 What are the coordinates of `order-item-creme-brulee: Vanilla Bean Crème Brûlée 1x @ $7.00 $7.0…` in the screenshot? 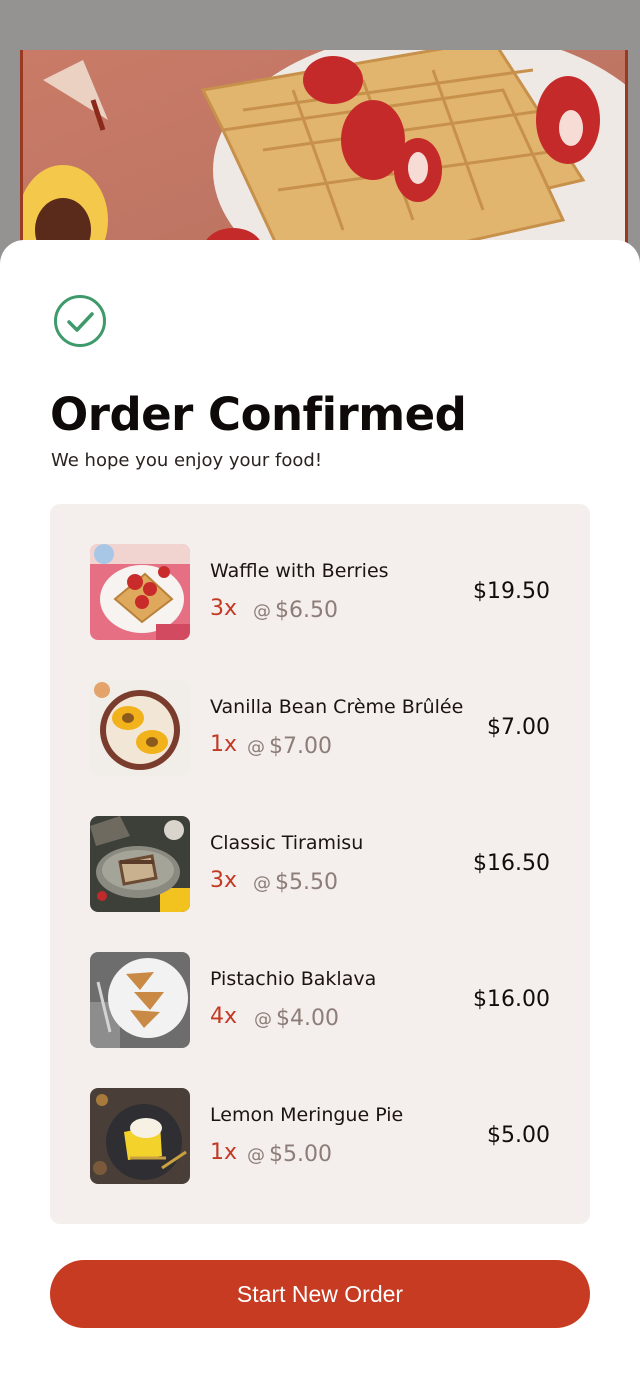 It's located at (320, 728).